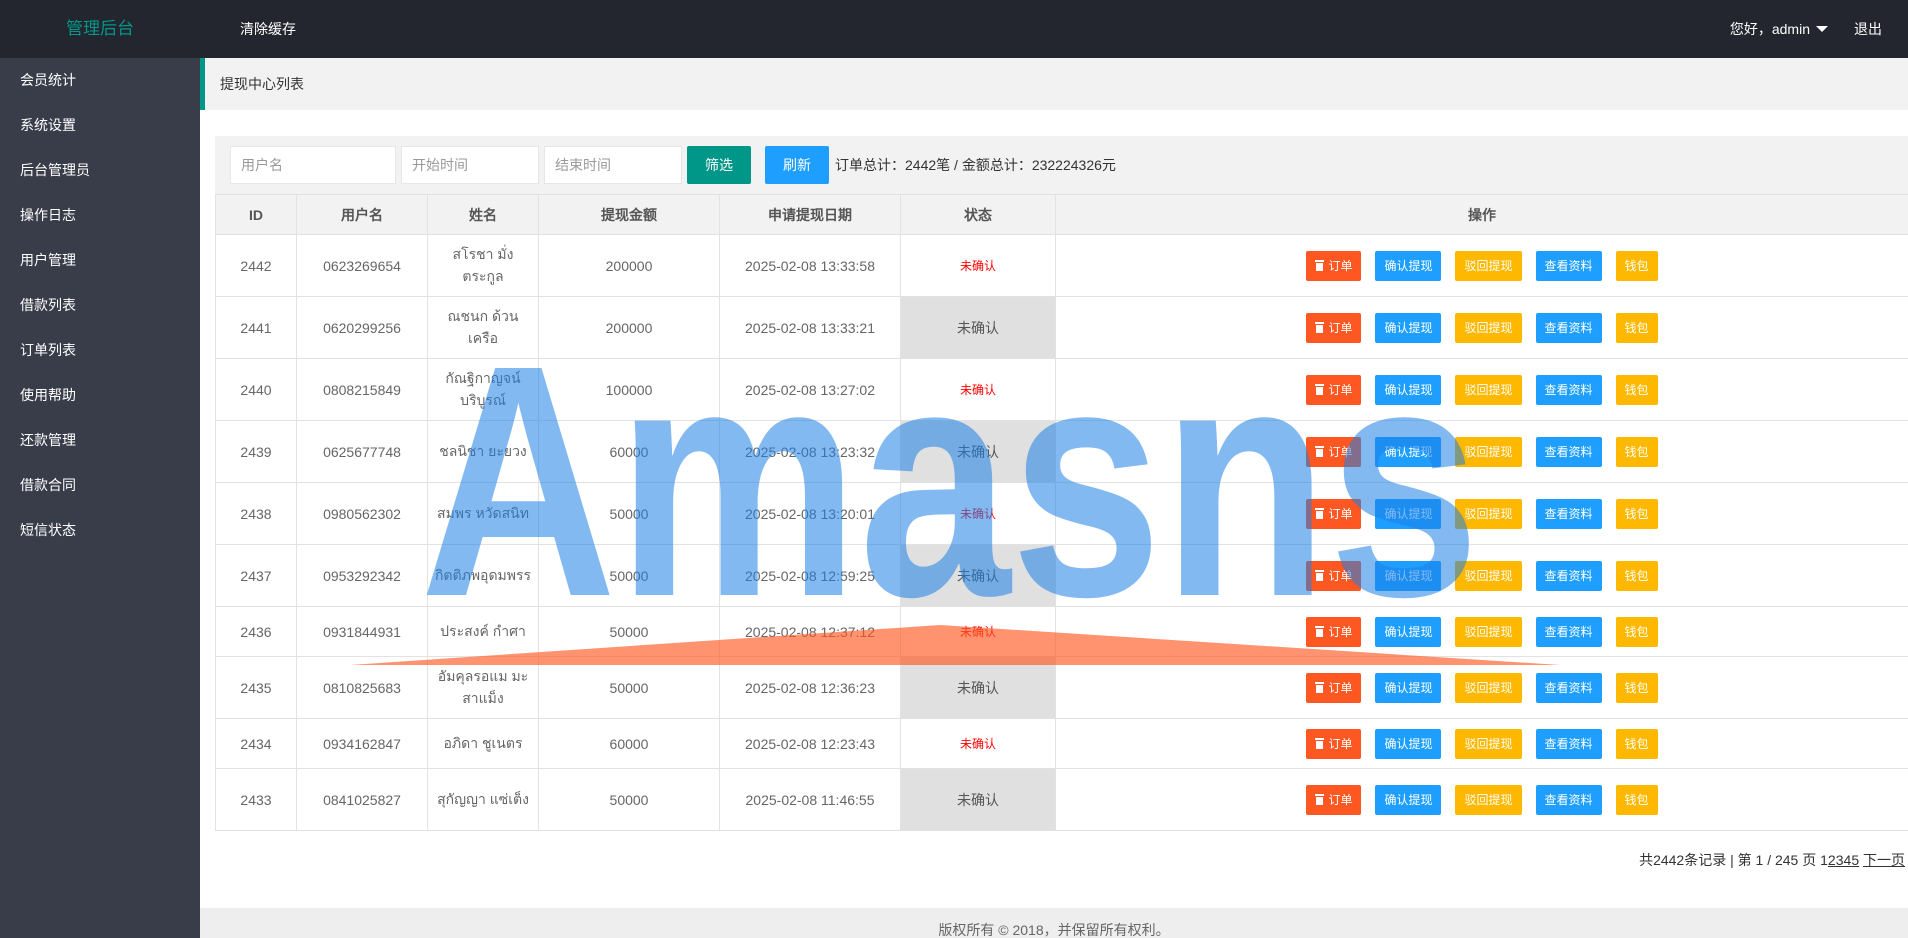  Describe the element at coordinates (256, 631) in the screenshot. I see `cell-id: 2436` at that location.